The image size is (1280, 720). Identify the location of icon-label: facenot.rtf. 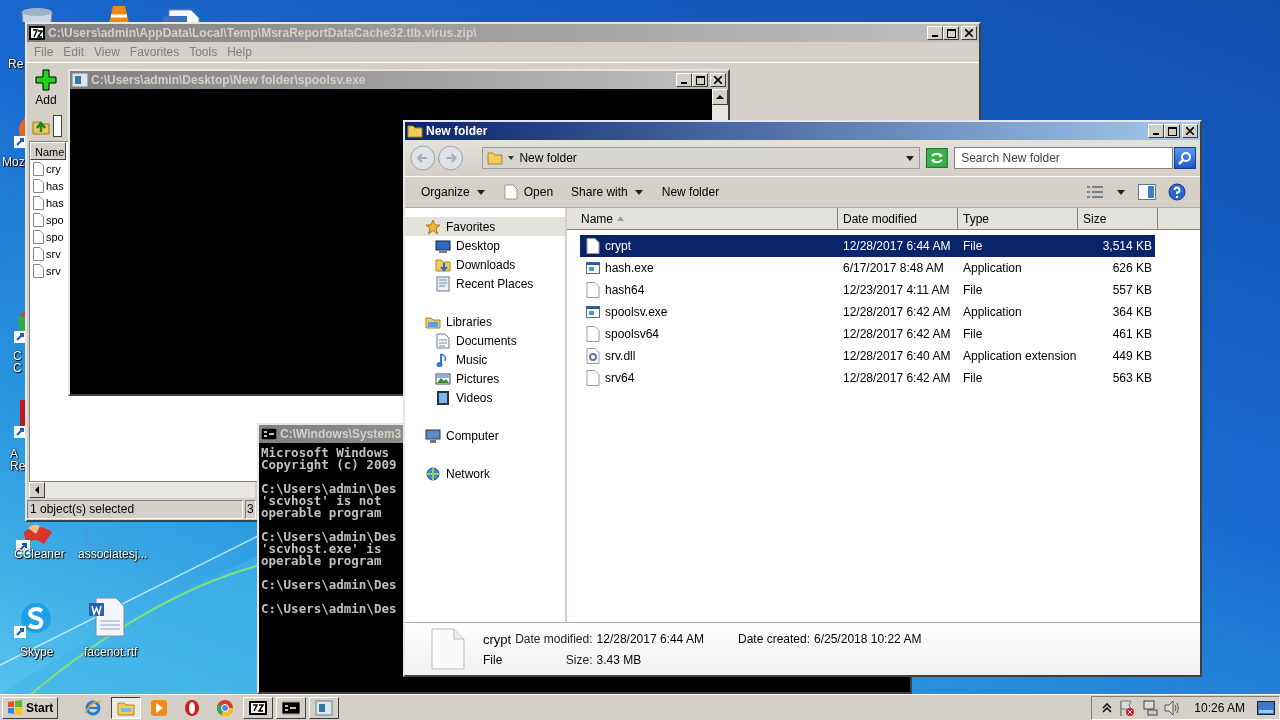
(111, 652).